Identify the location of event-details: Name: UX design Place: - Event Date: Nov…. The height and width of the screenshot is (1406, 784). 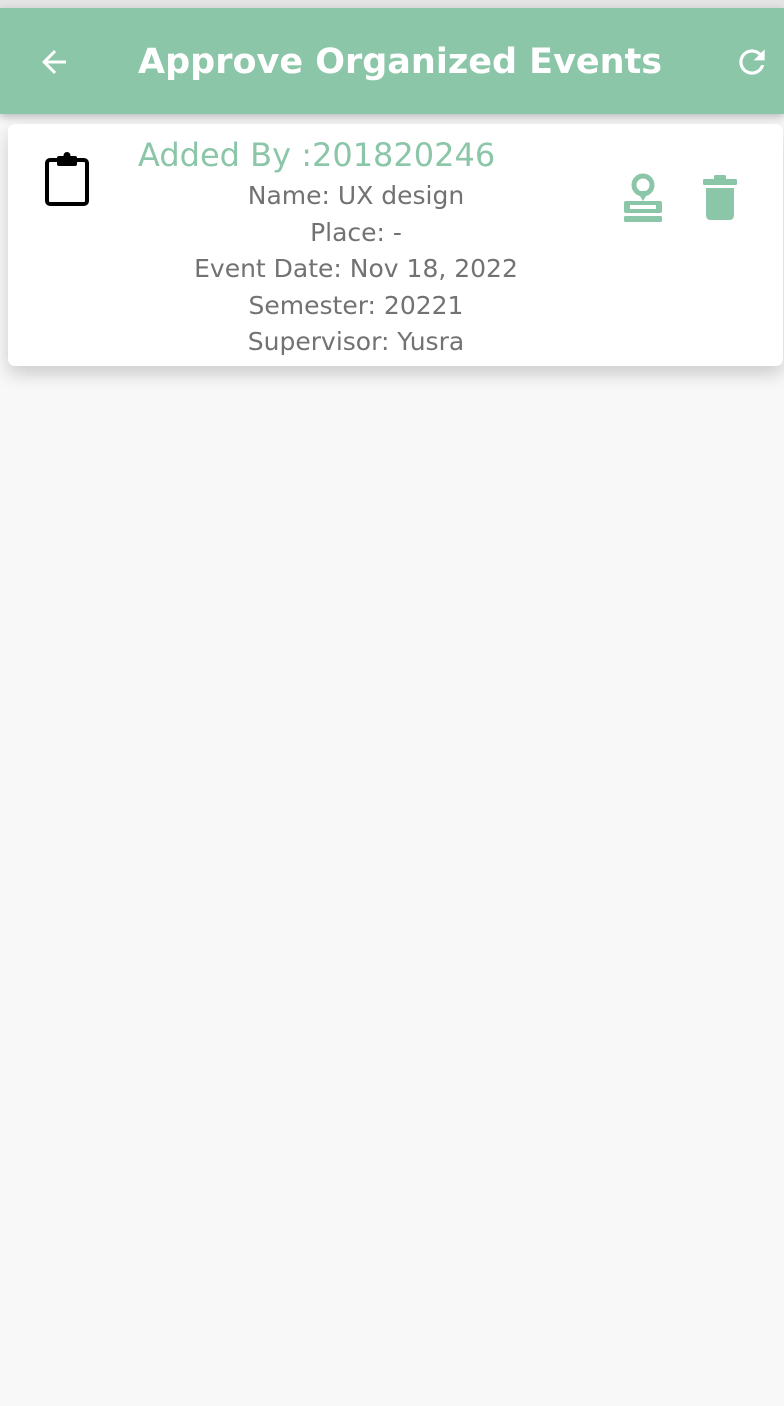
(356, 269).